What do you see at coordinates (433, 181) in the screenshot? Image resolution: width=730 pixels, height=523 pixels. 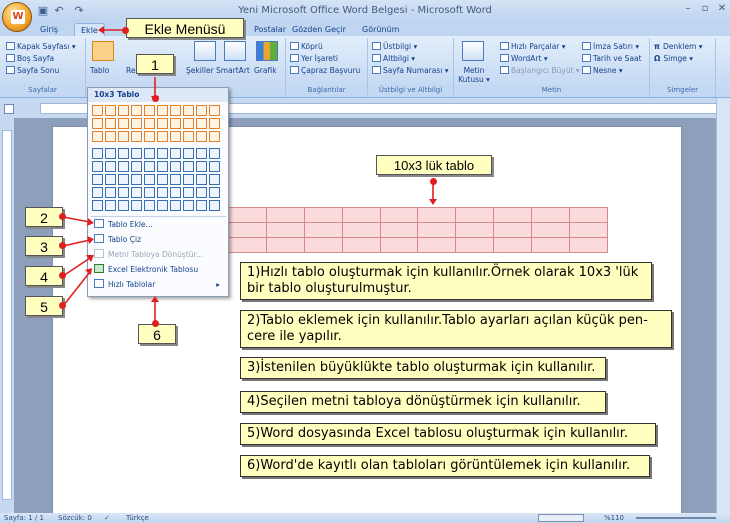 I see `marker-dot-table` at bounding box center [433, 181].